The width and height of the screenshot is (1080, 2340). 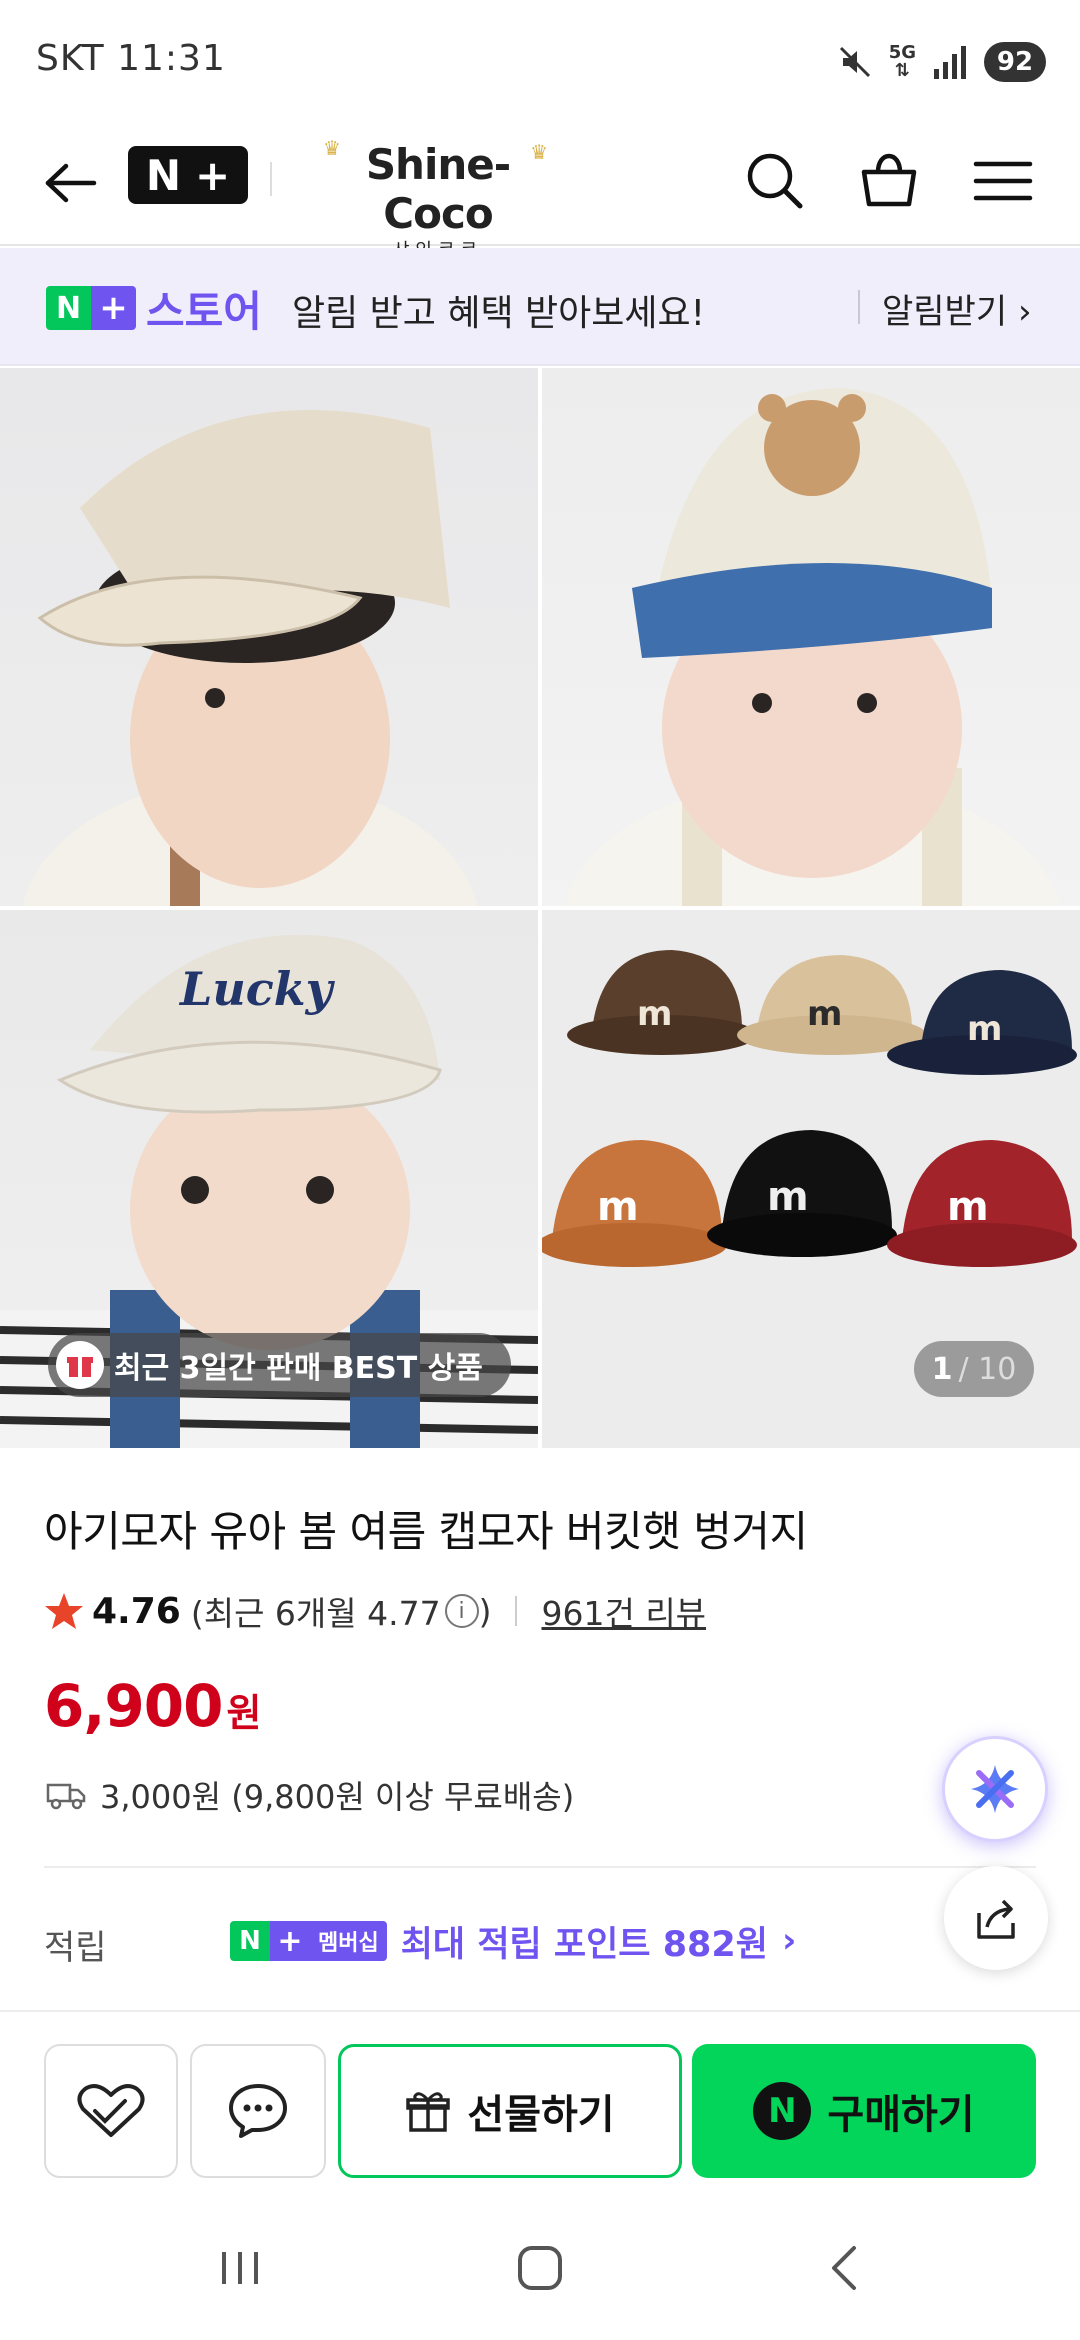 I want to click on membership-label: 멤버십, so click(x=348, y=1941).